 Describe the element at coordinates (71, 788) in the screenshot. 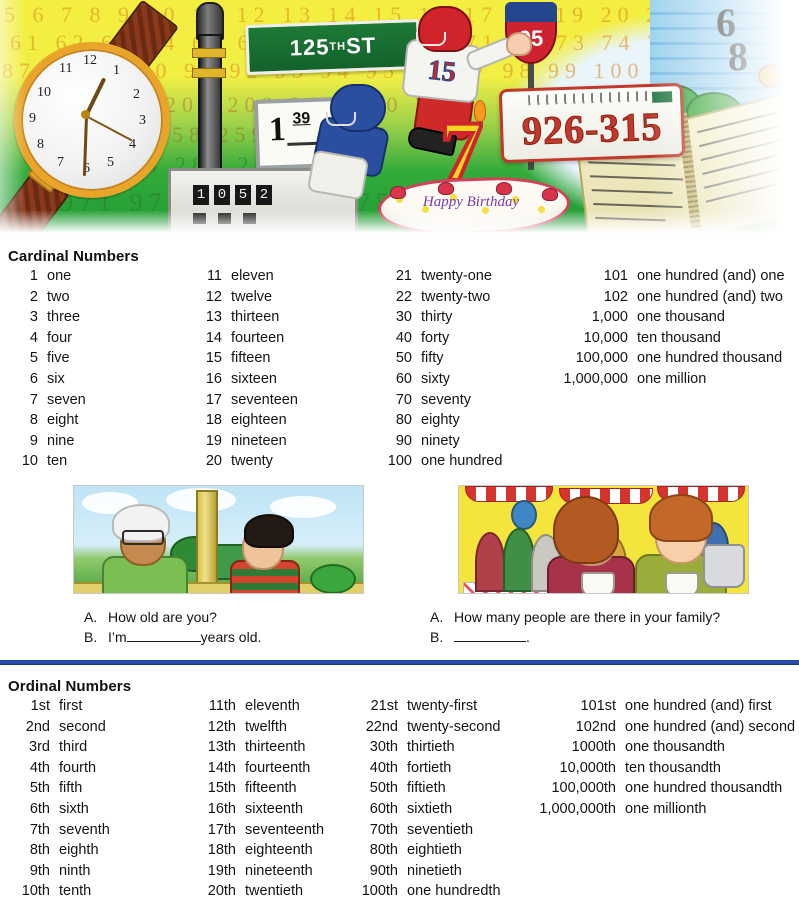

I see `number-word: fifth` at that location.